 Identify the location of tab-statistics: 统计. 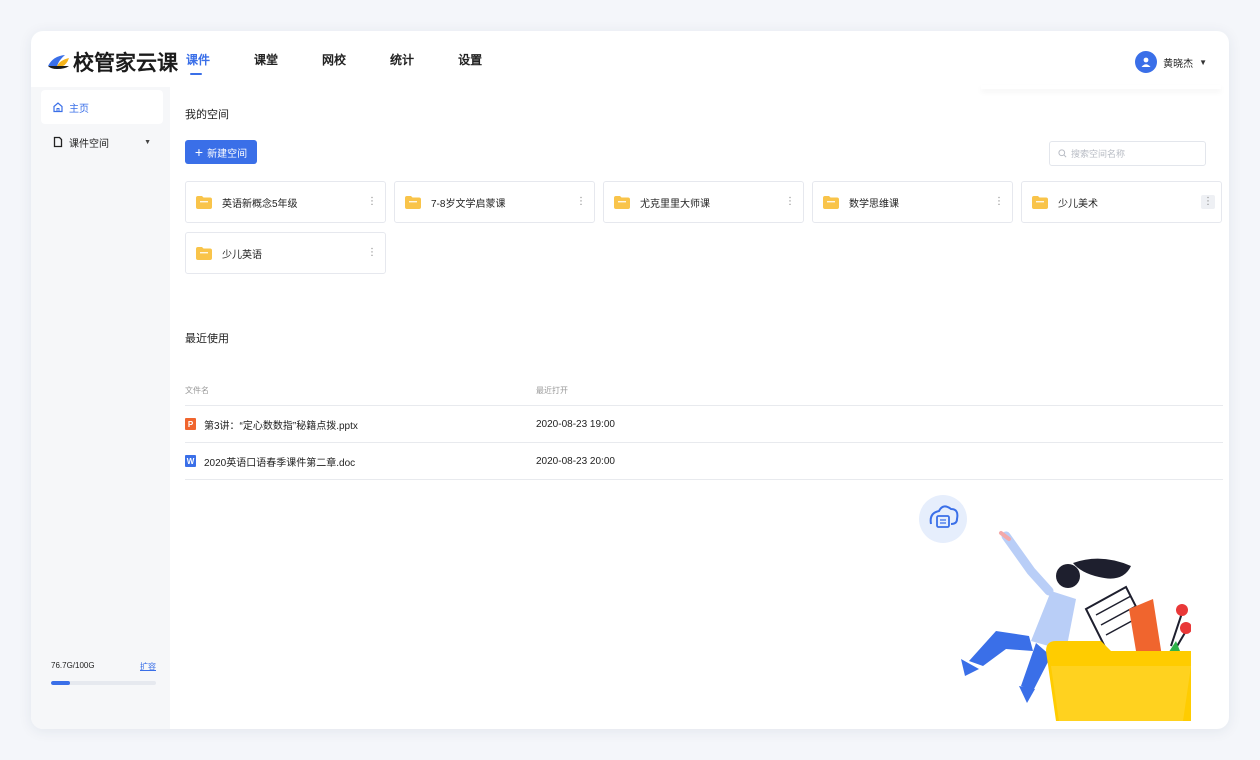
(402, 59).